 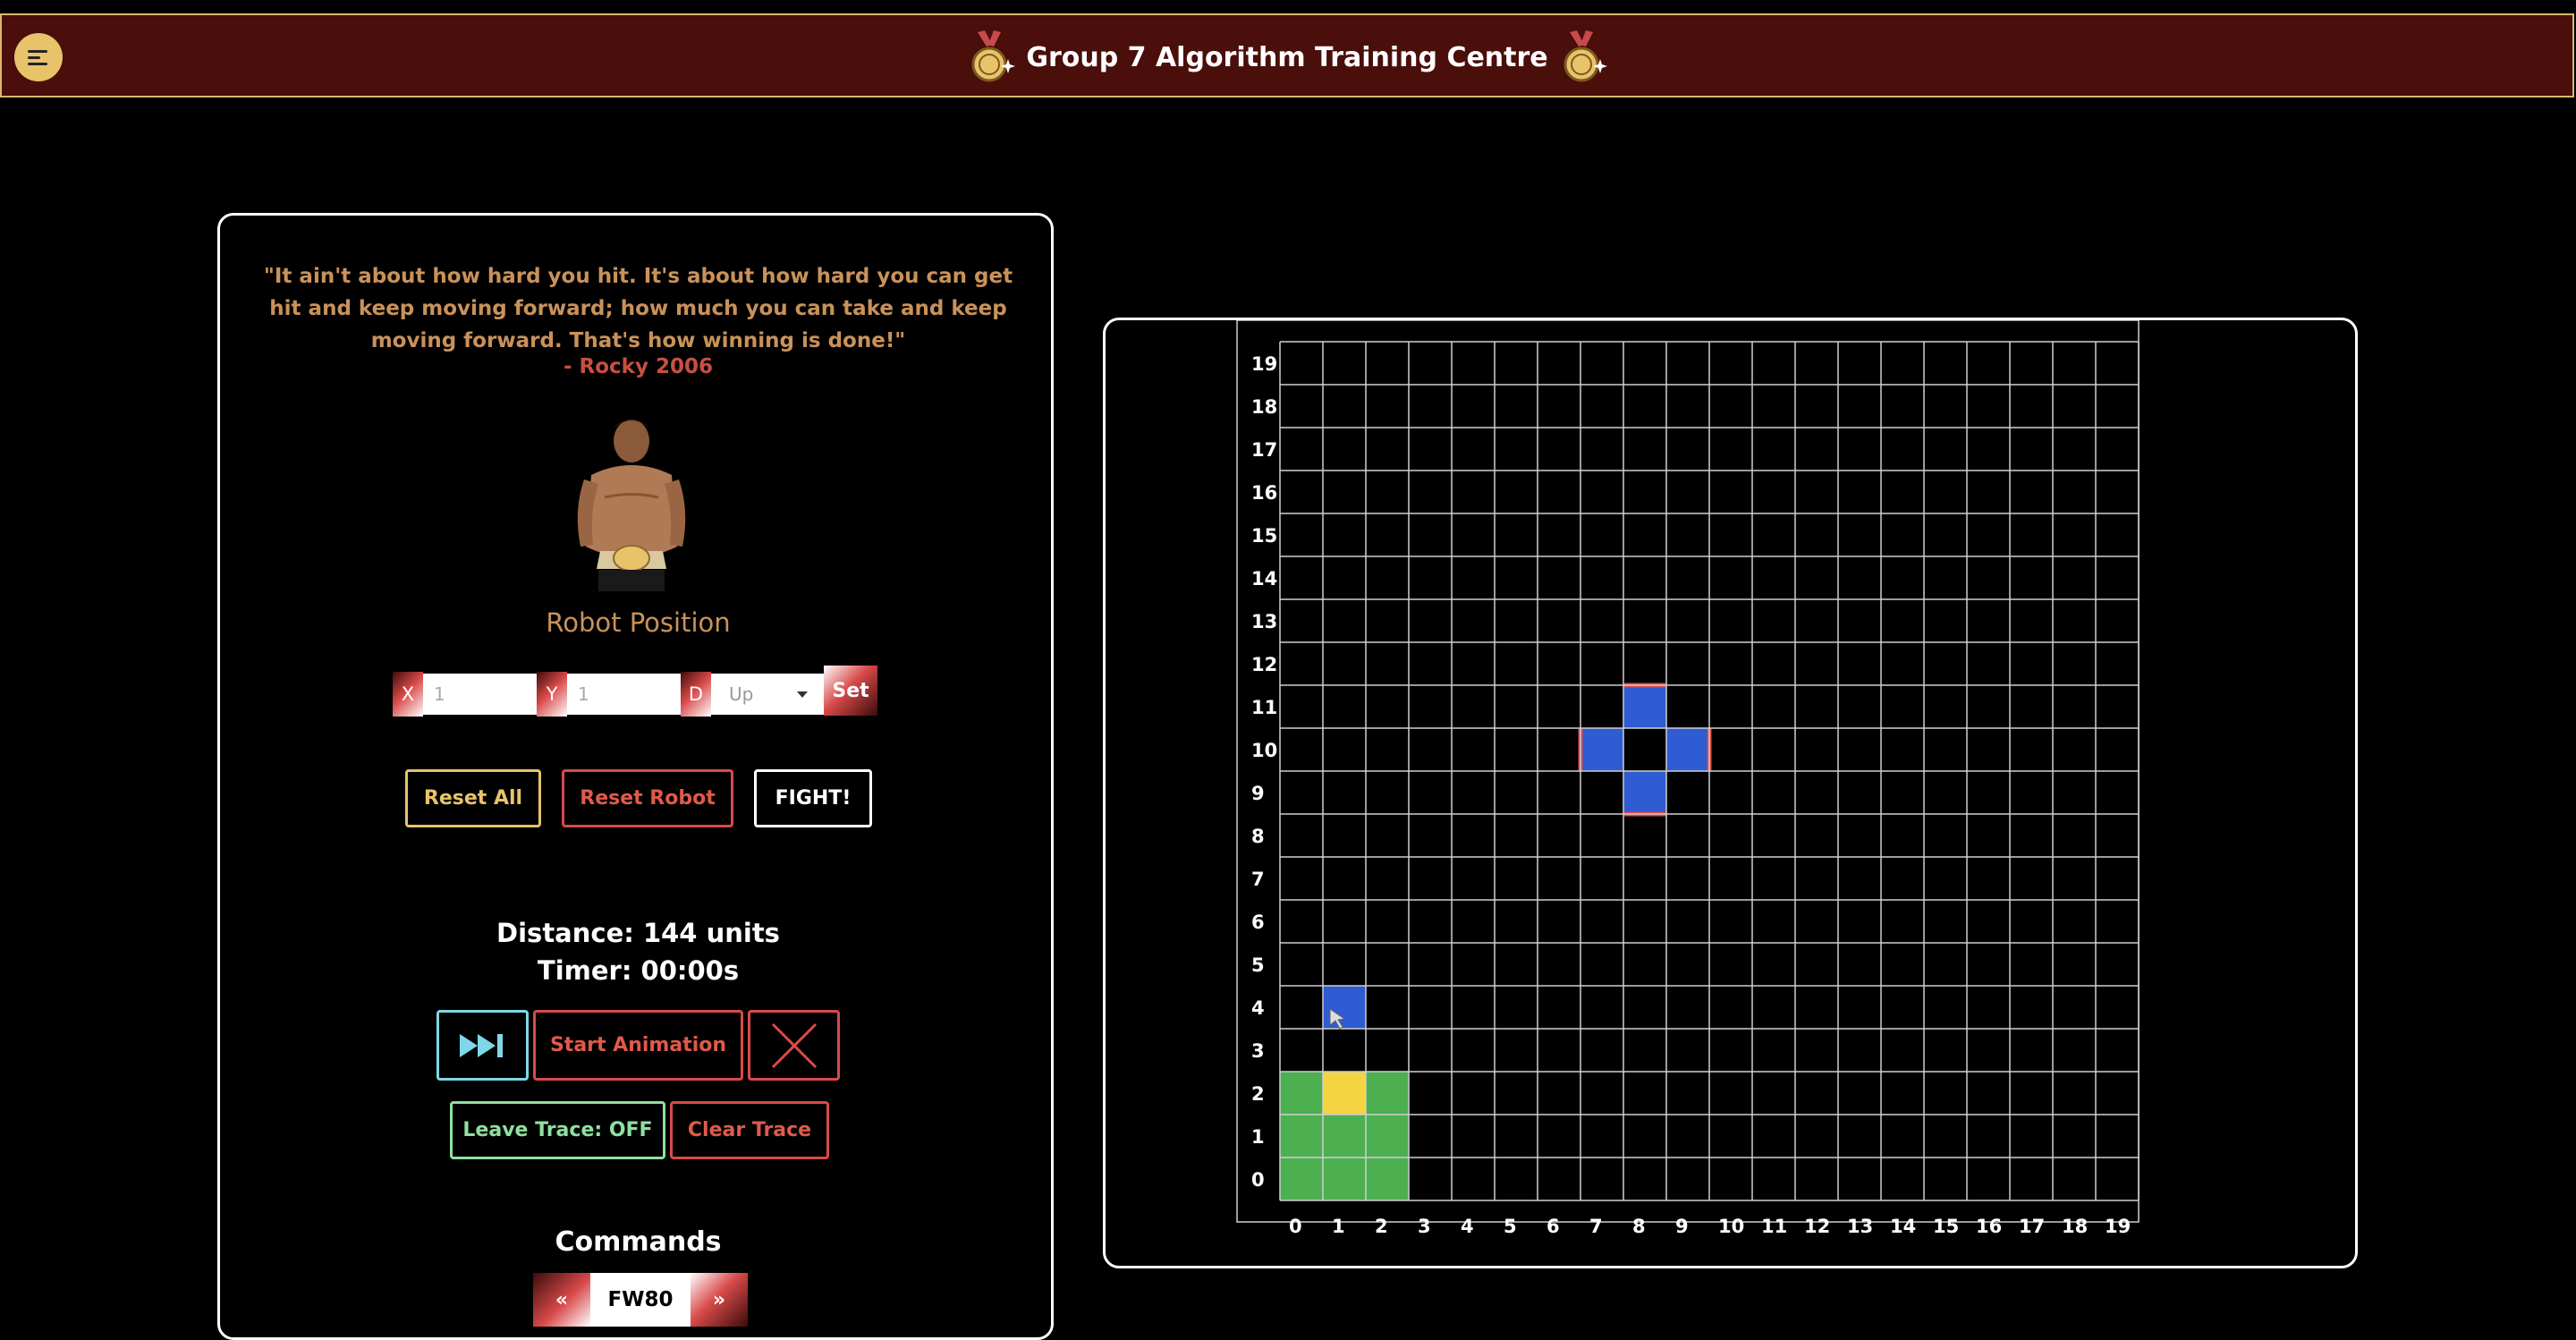 What do you see at coordinates (1817, 1226) in the screenshot?
I see `x-axis-label: 12` at bounding box center [1817, 1226].